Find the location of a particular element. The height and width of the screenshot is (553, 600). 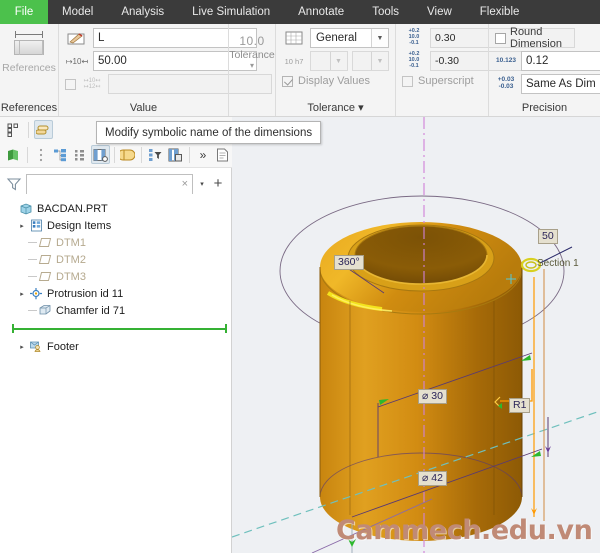

section-label: Section 1 is located at coordinates (558, 263).